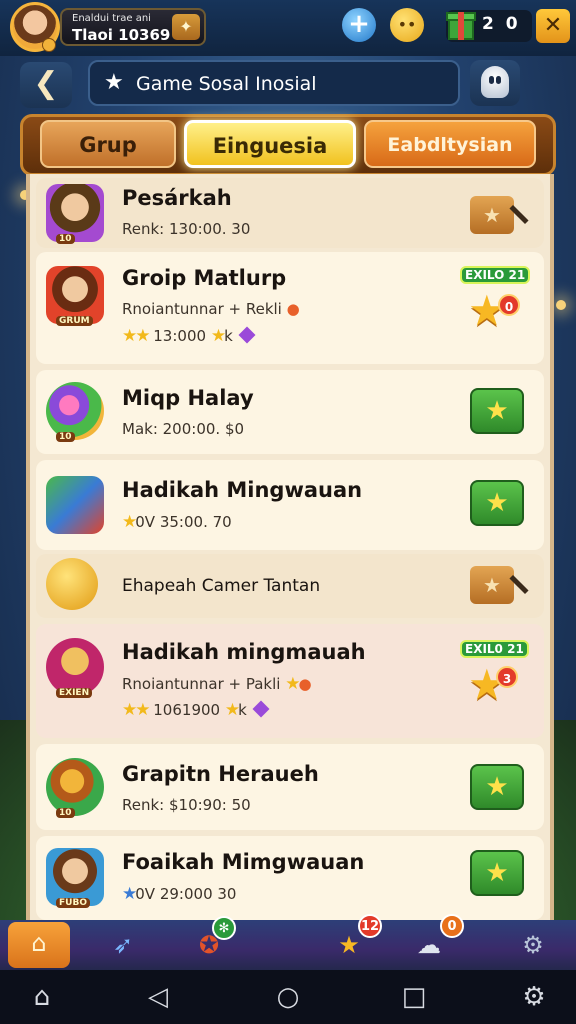 Image resolution: width=576 pixels, height=1024 pixels. I want to click on search-bar: ★ Game Sosal Inosial, so click(274, 83).